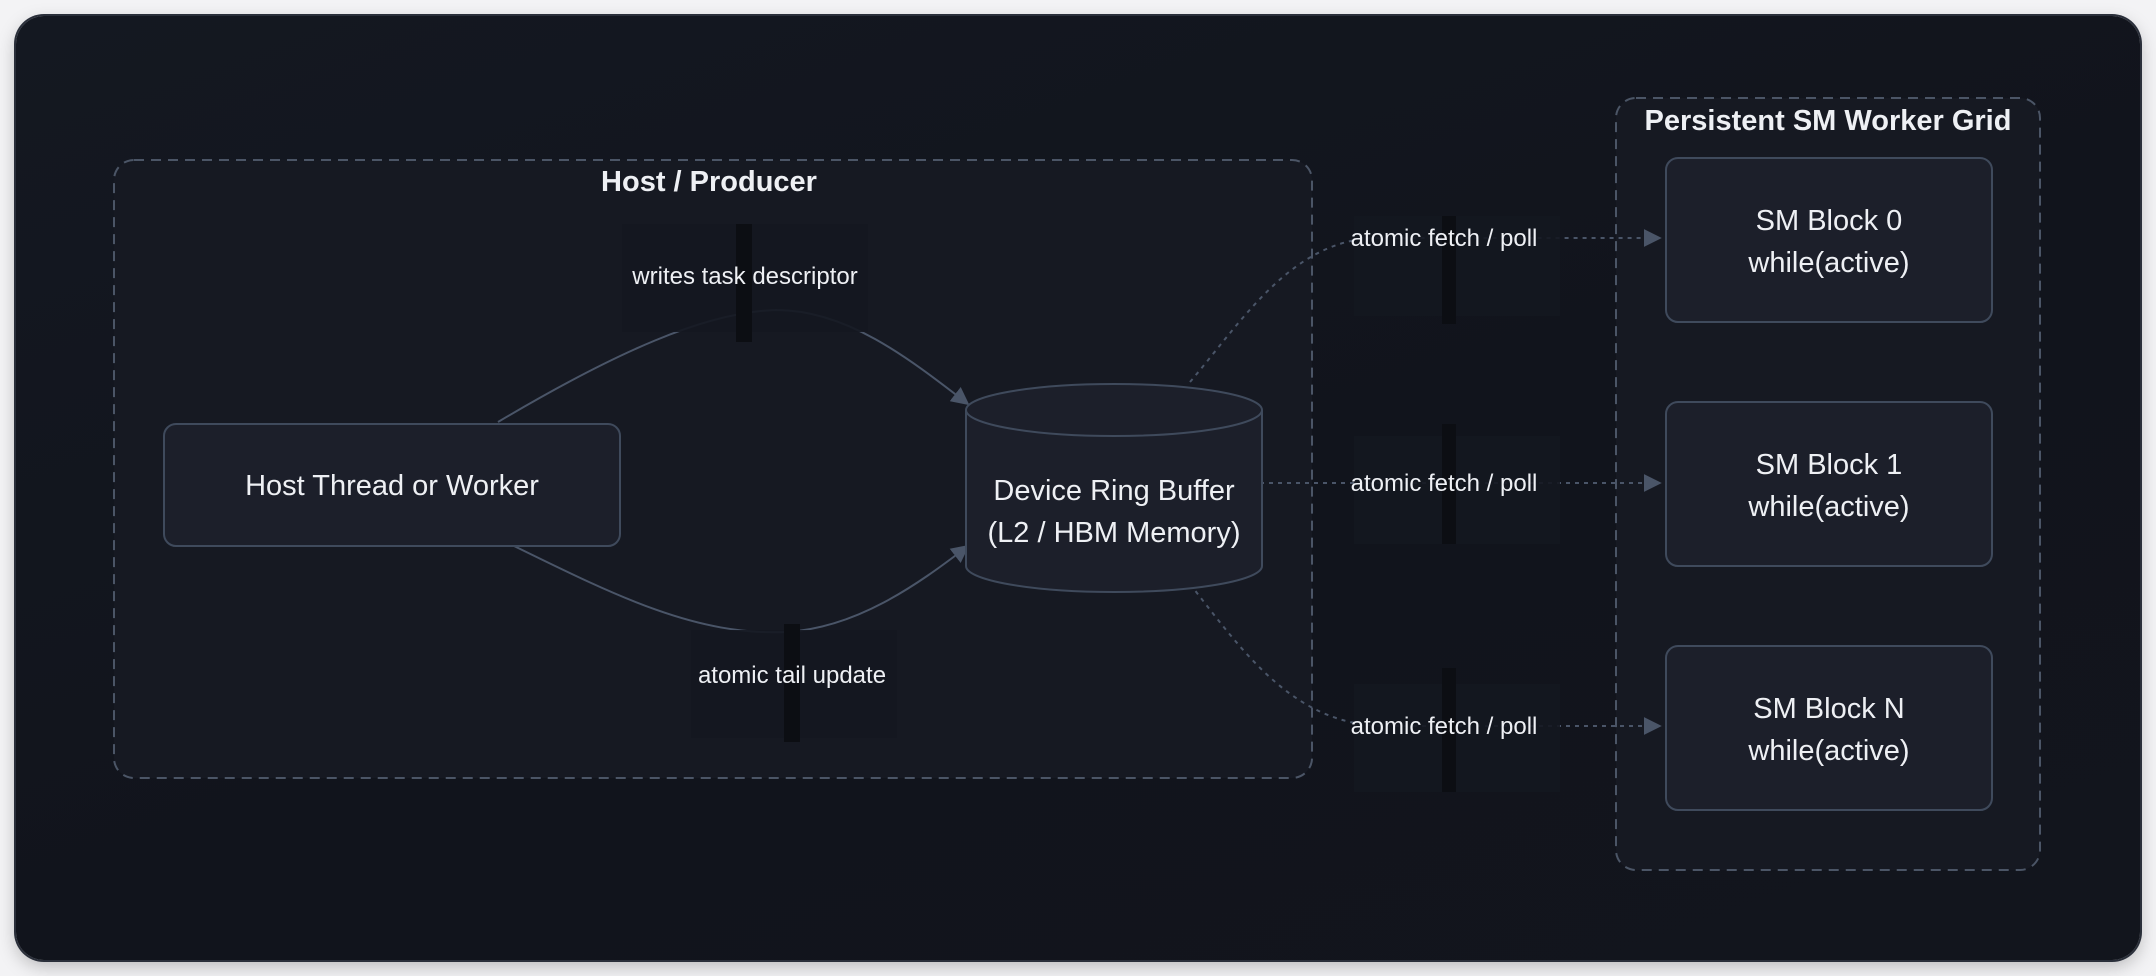 The image size is (2156, 976). Describe the element at coordinates (1828, 507) in the screenshot. I see `node-sm-block-1-line2: while(active)` at that location.